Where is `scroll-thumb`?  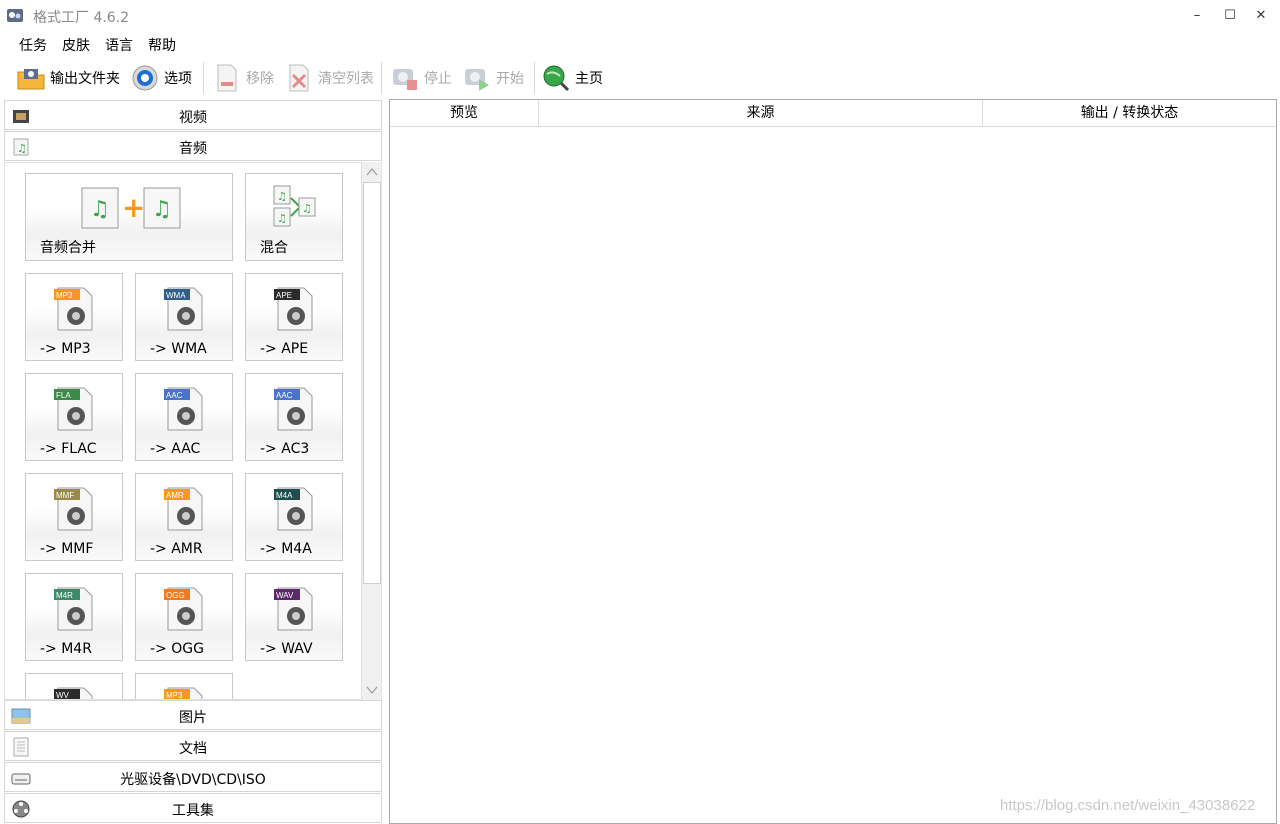 scroll-thumb is located at coordinates (372, 383).